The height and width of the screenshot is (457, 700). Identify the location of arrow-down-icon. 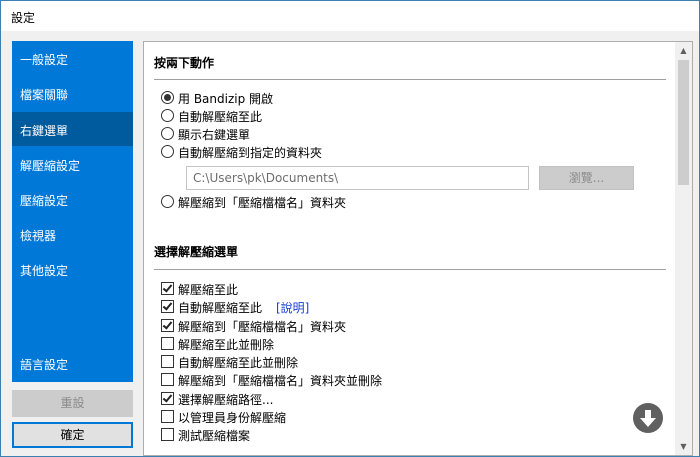
(648, 418).